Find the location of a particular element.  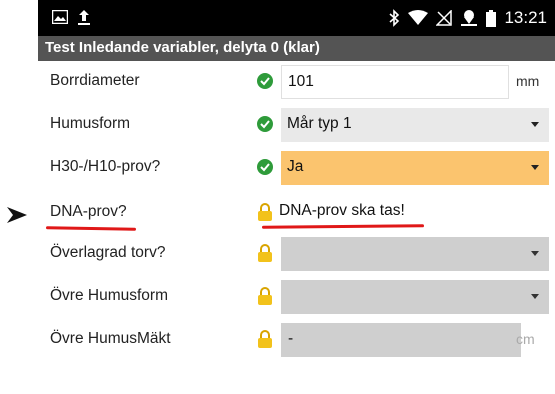

row-humusform: Humusform Mår typ 1 is located at coordinates (296, 125).